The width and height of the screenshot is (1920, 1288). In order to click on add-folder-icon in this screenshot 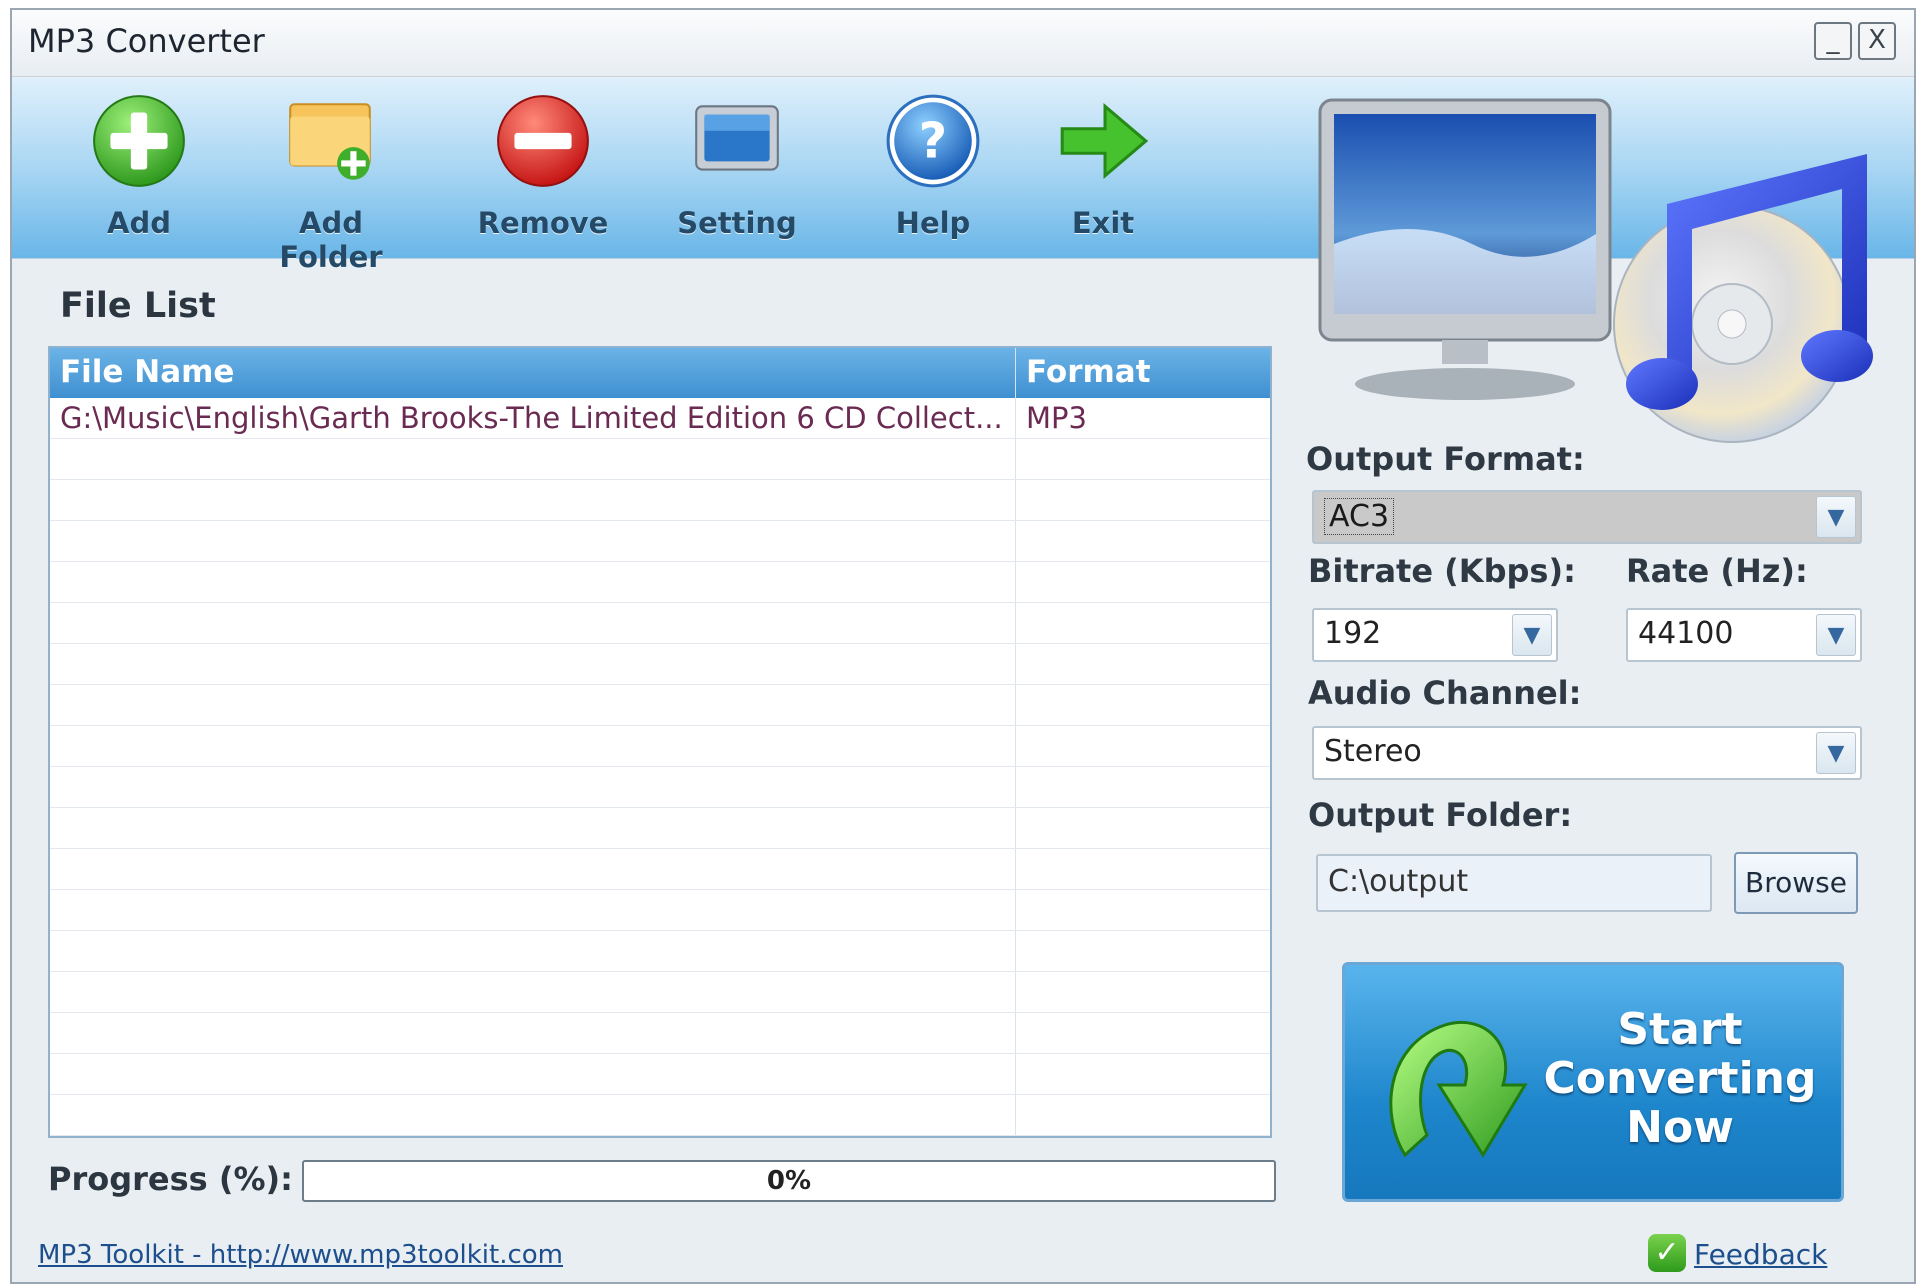, I will do `click(330, 141)`.